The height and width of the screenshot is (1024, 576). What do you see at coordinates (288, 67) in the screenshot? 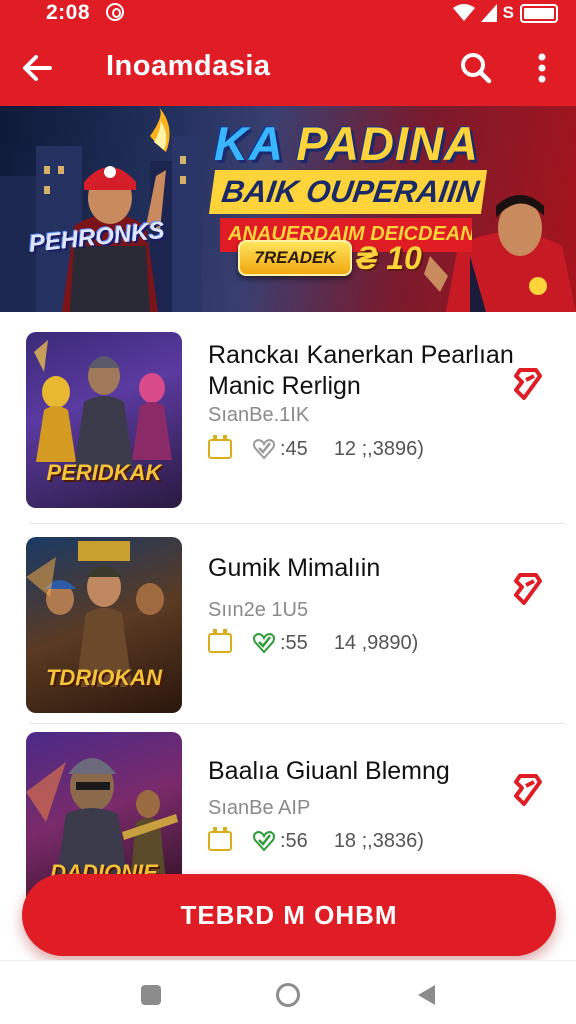
I see `app-bar: Inoamdasia` at bounding box center [288, 67].